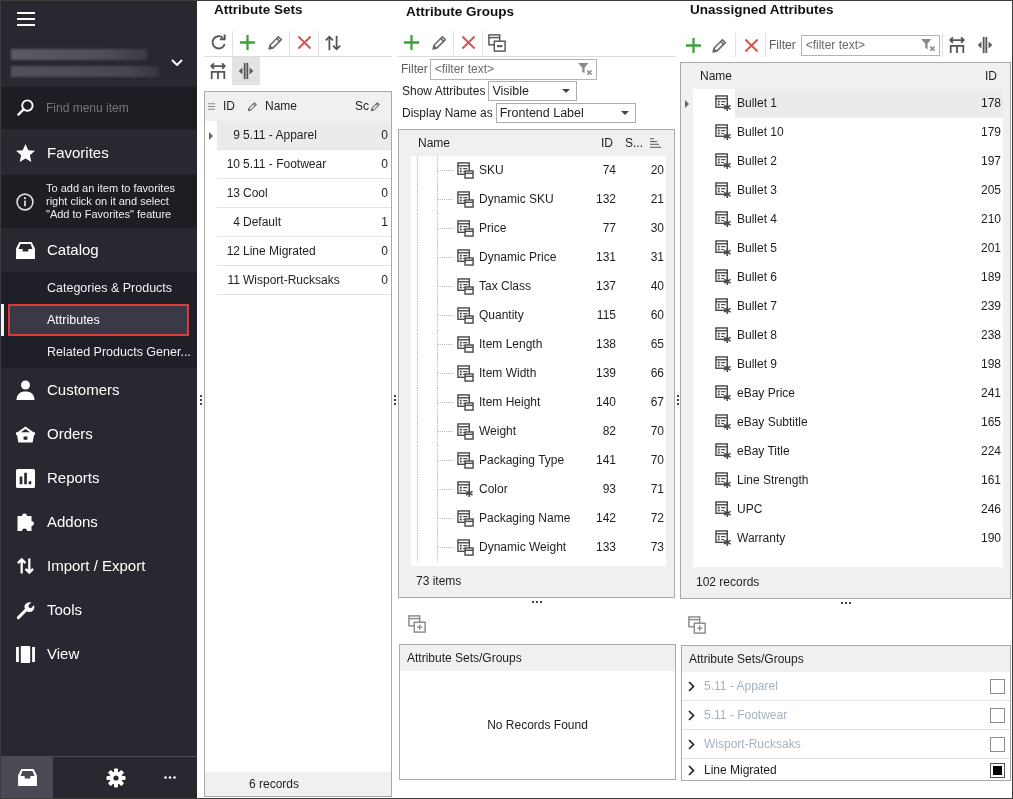  What do you see at coordinates (657, 228) in the screenshot?
I see `table-cell-text: 30` at bounding box center [657, 228].